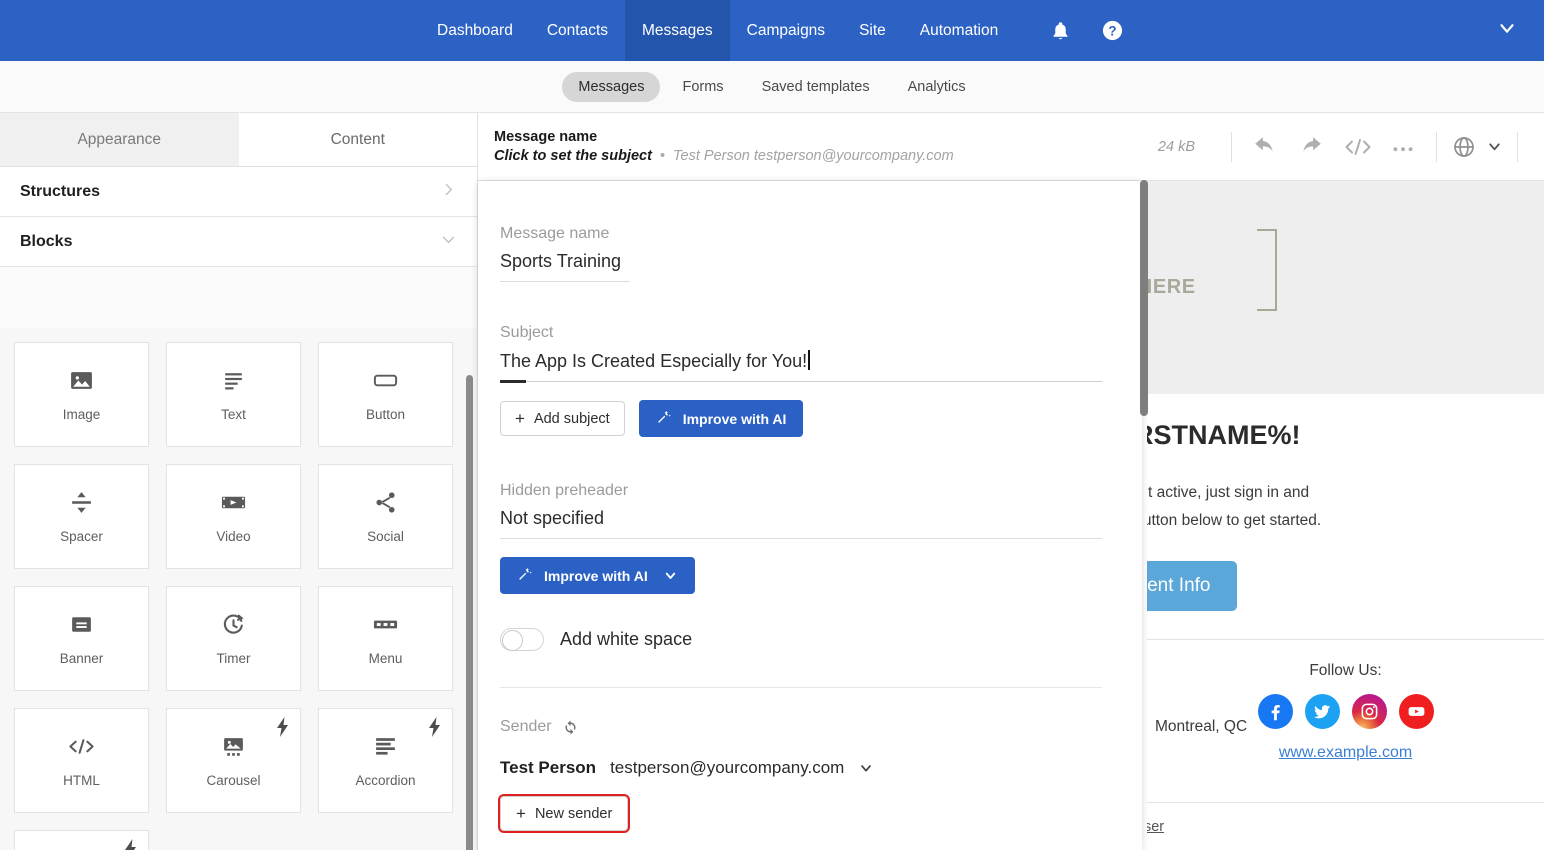 This screenshot has height=850, width=1544. What do you see at coordinates (238, 192) in the screenshot?
I see `sidebar-section-structures: Structures` at bounding box center [238, 192].